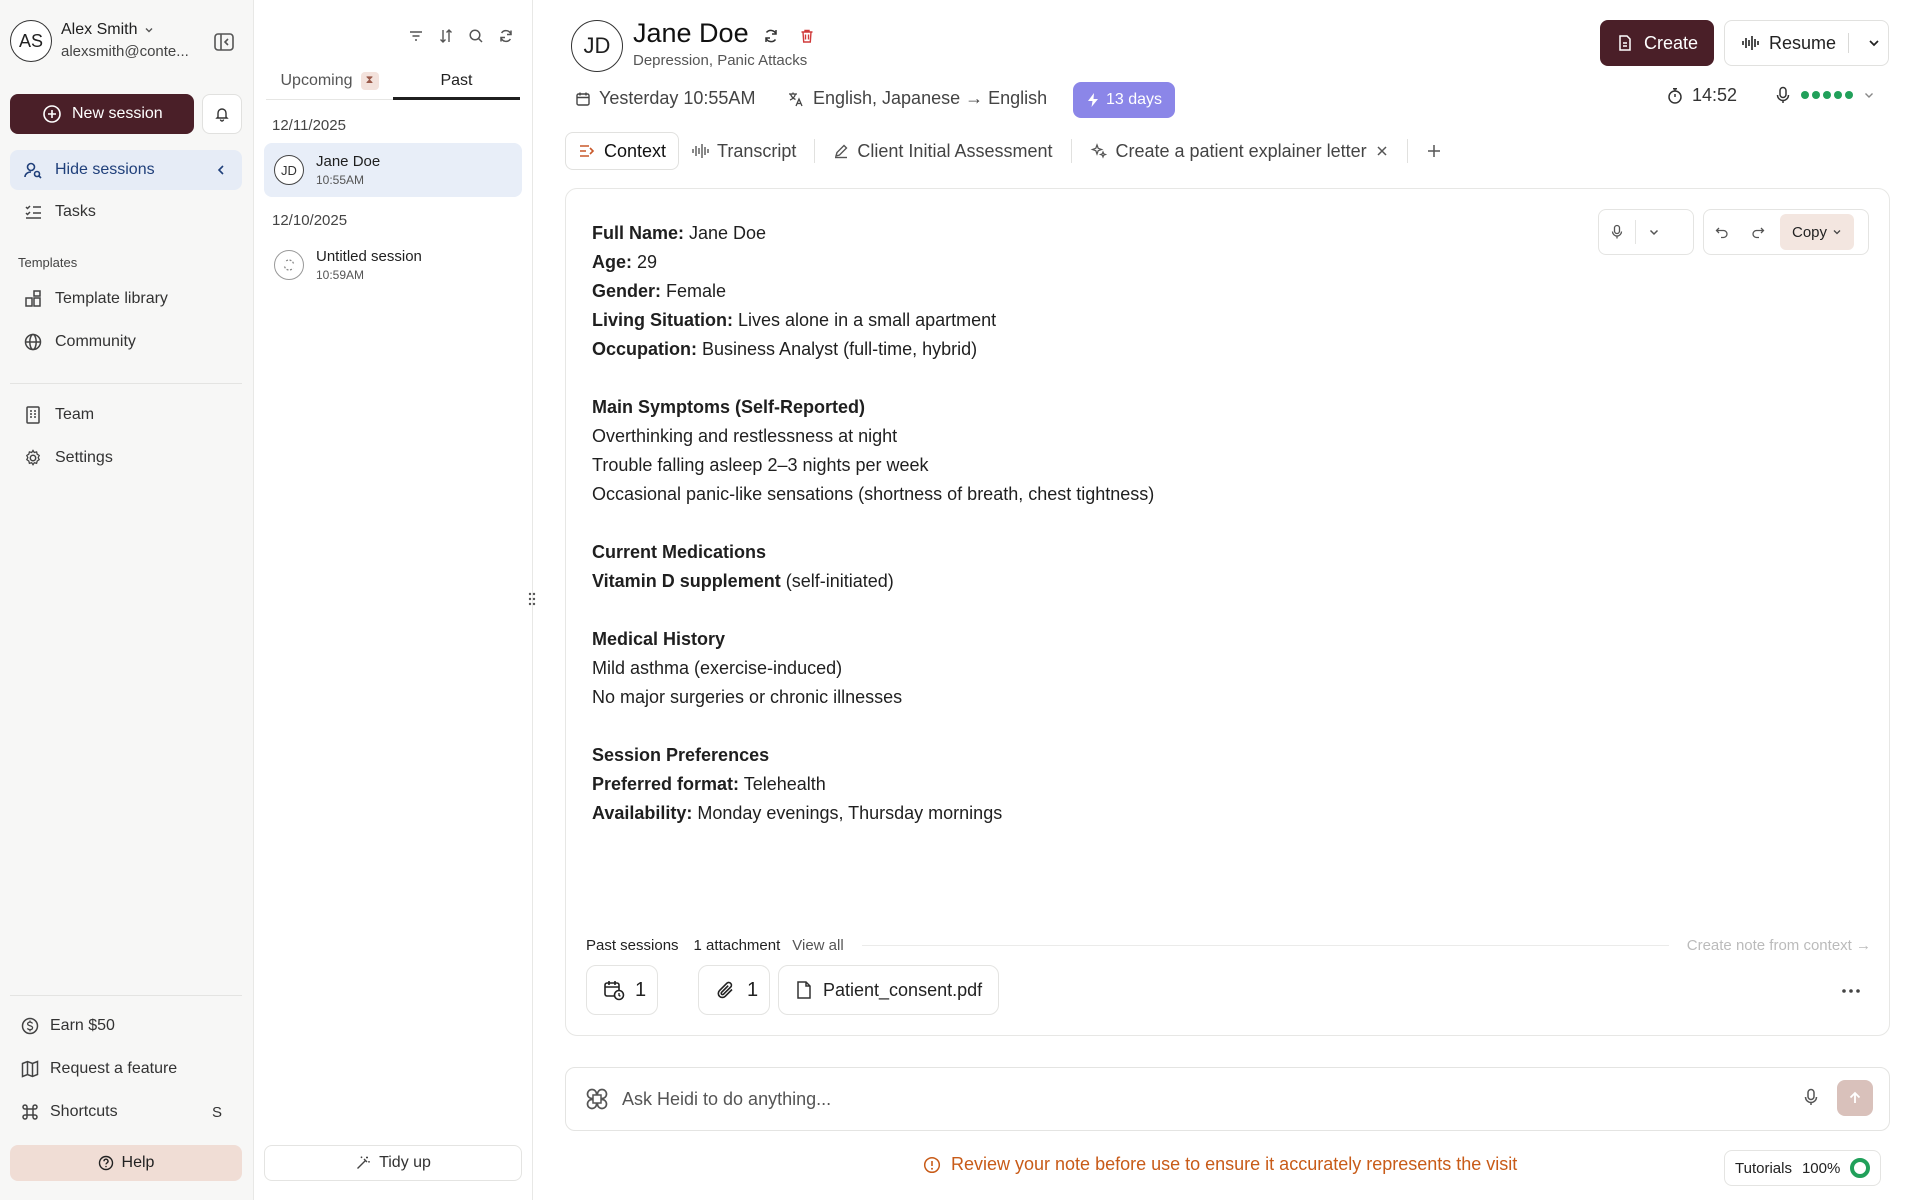  Describe the element at coordinates (1701, 95) in the screenshot. I see `session-timer: 14:52` at that location.